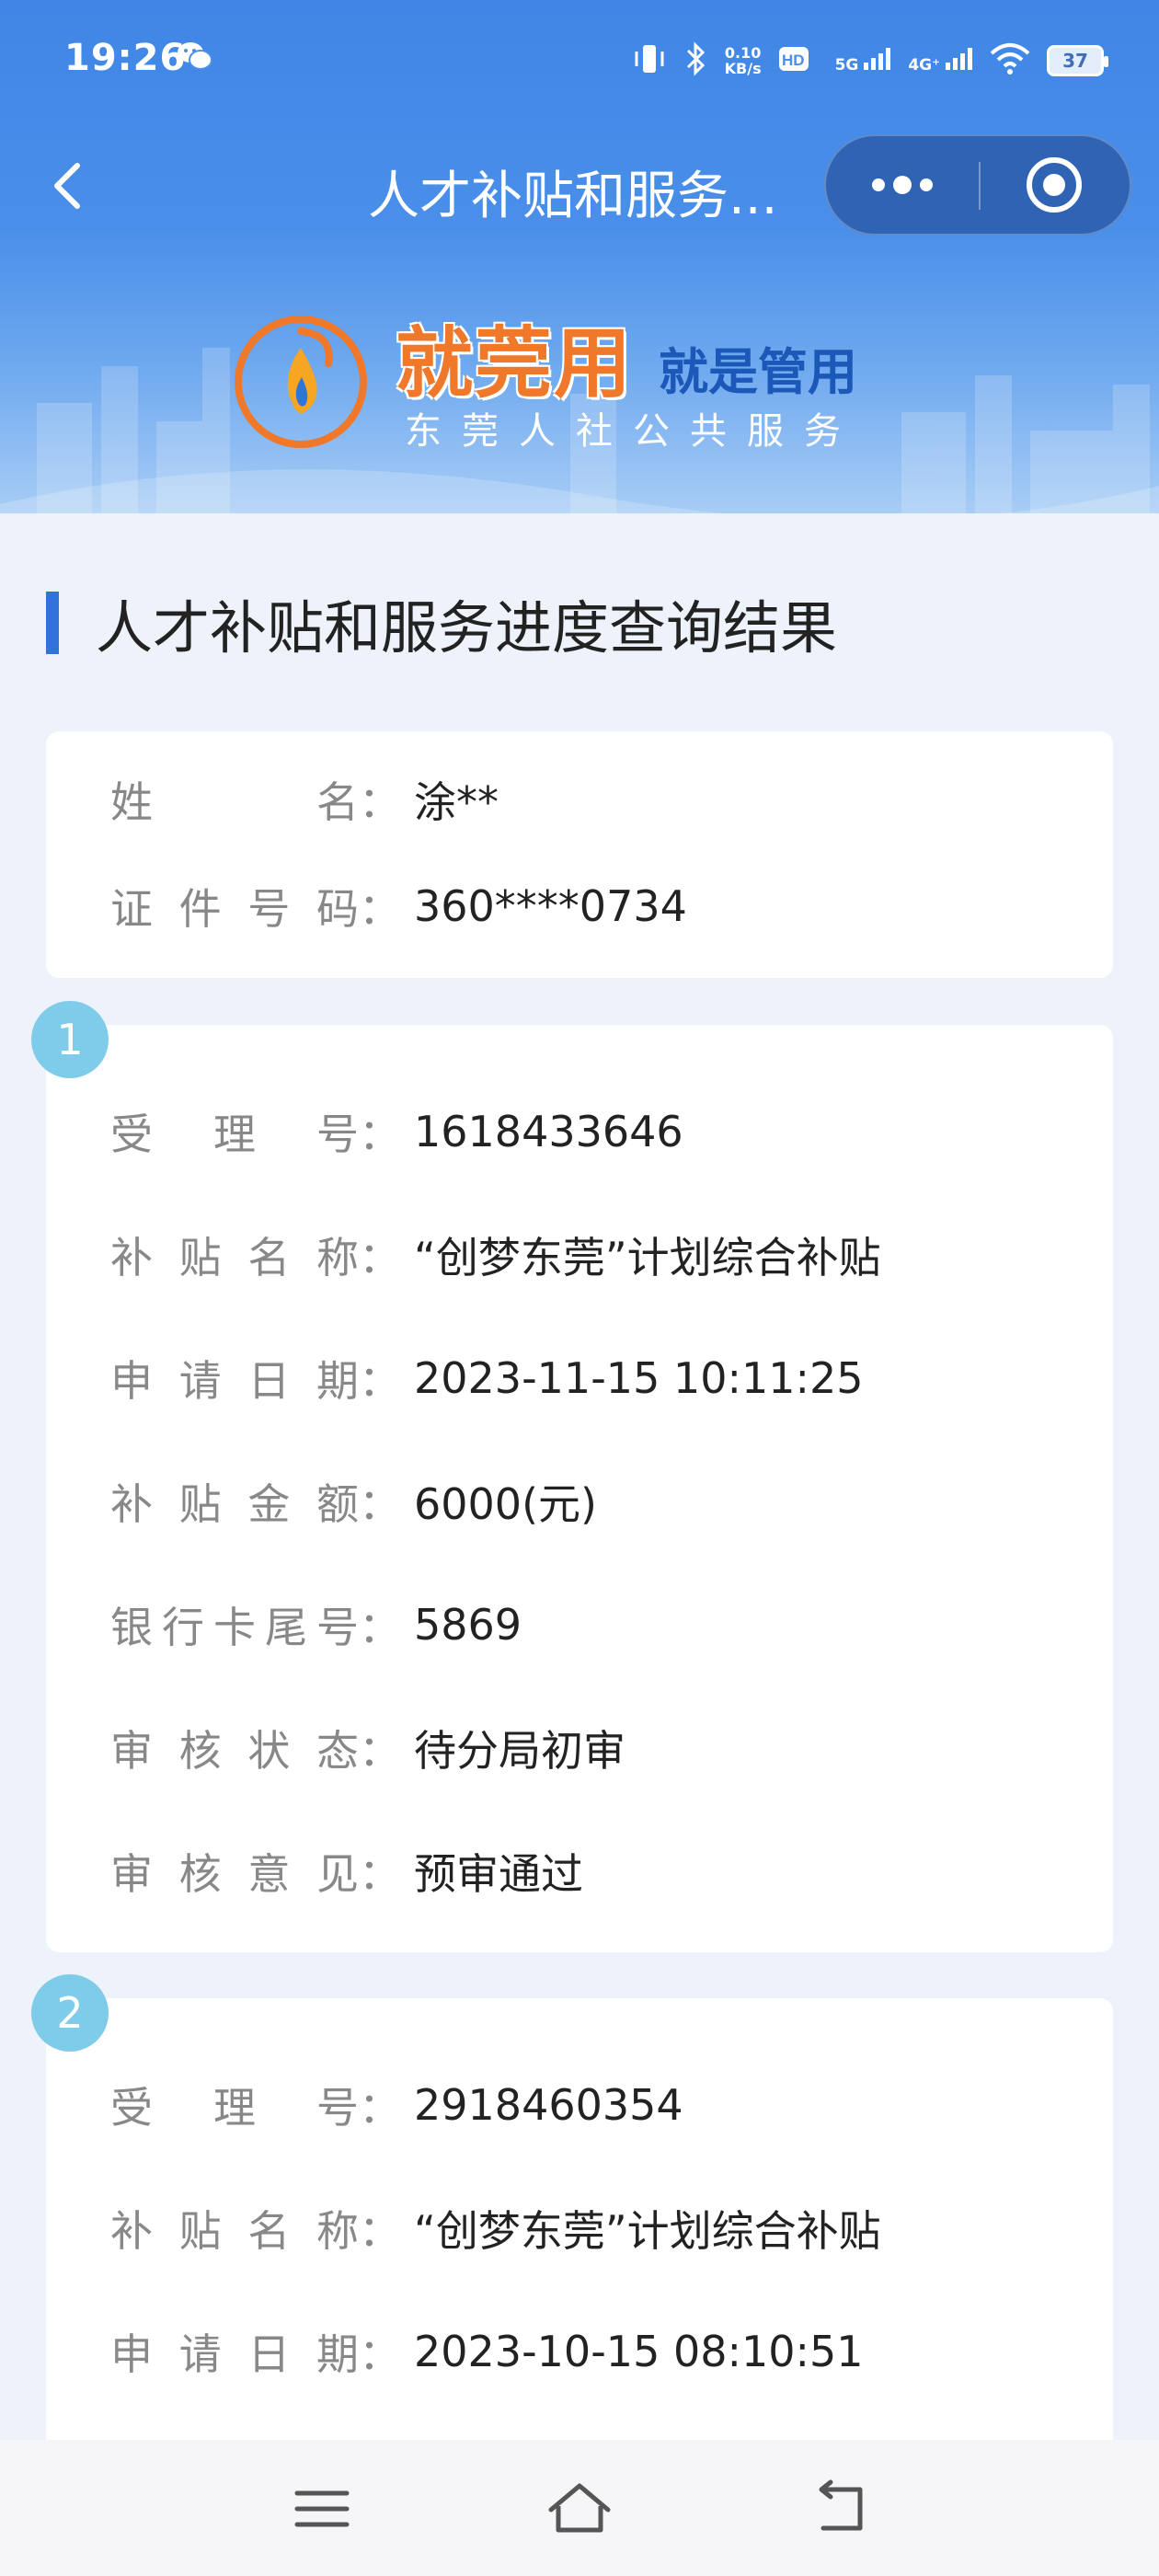 This screenshot has width=1159, height=2576. Describe the element at coordinates (924, 65) in the screenshot. I see `net2-label: 4G⁺` at that location.